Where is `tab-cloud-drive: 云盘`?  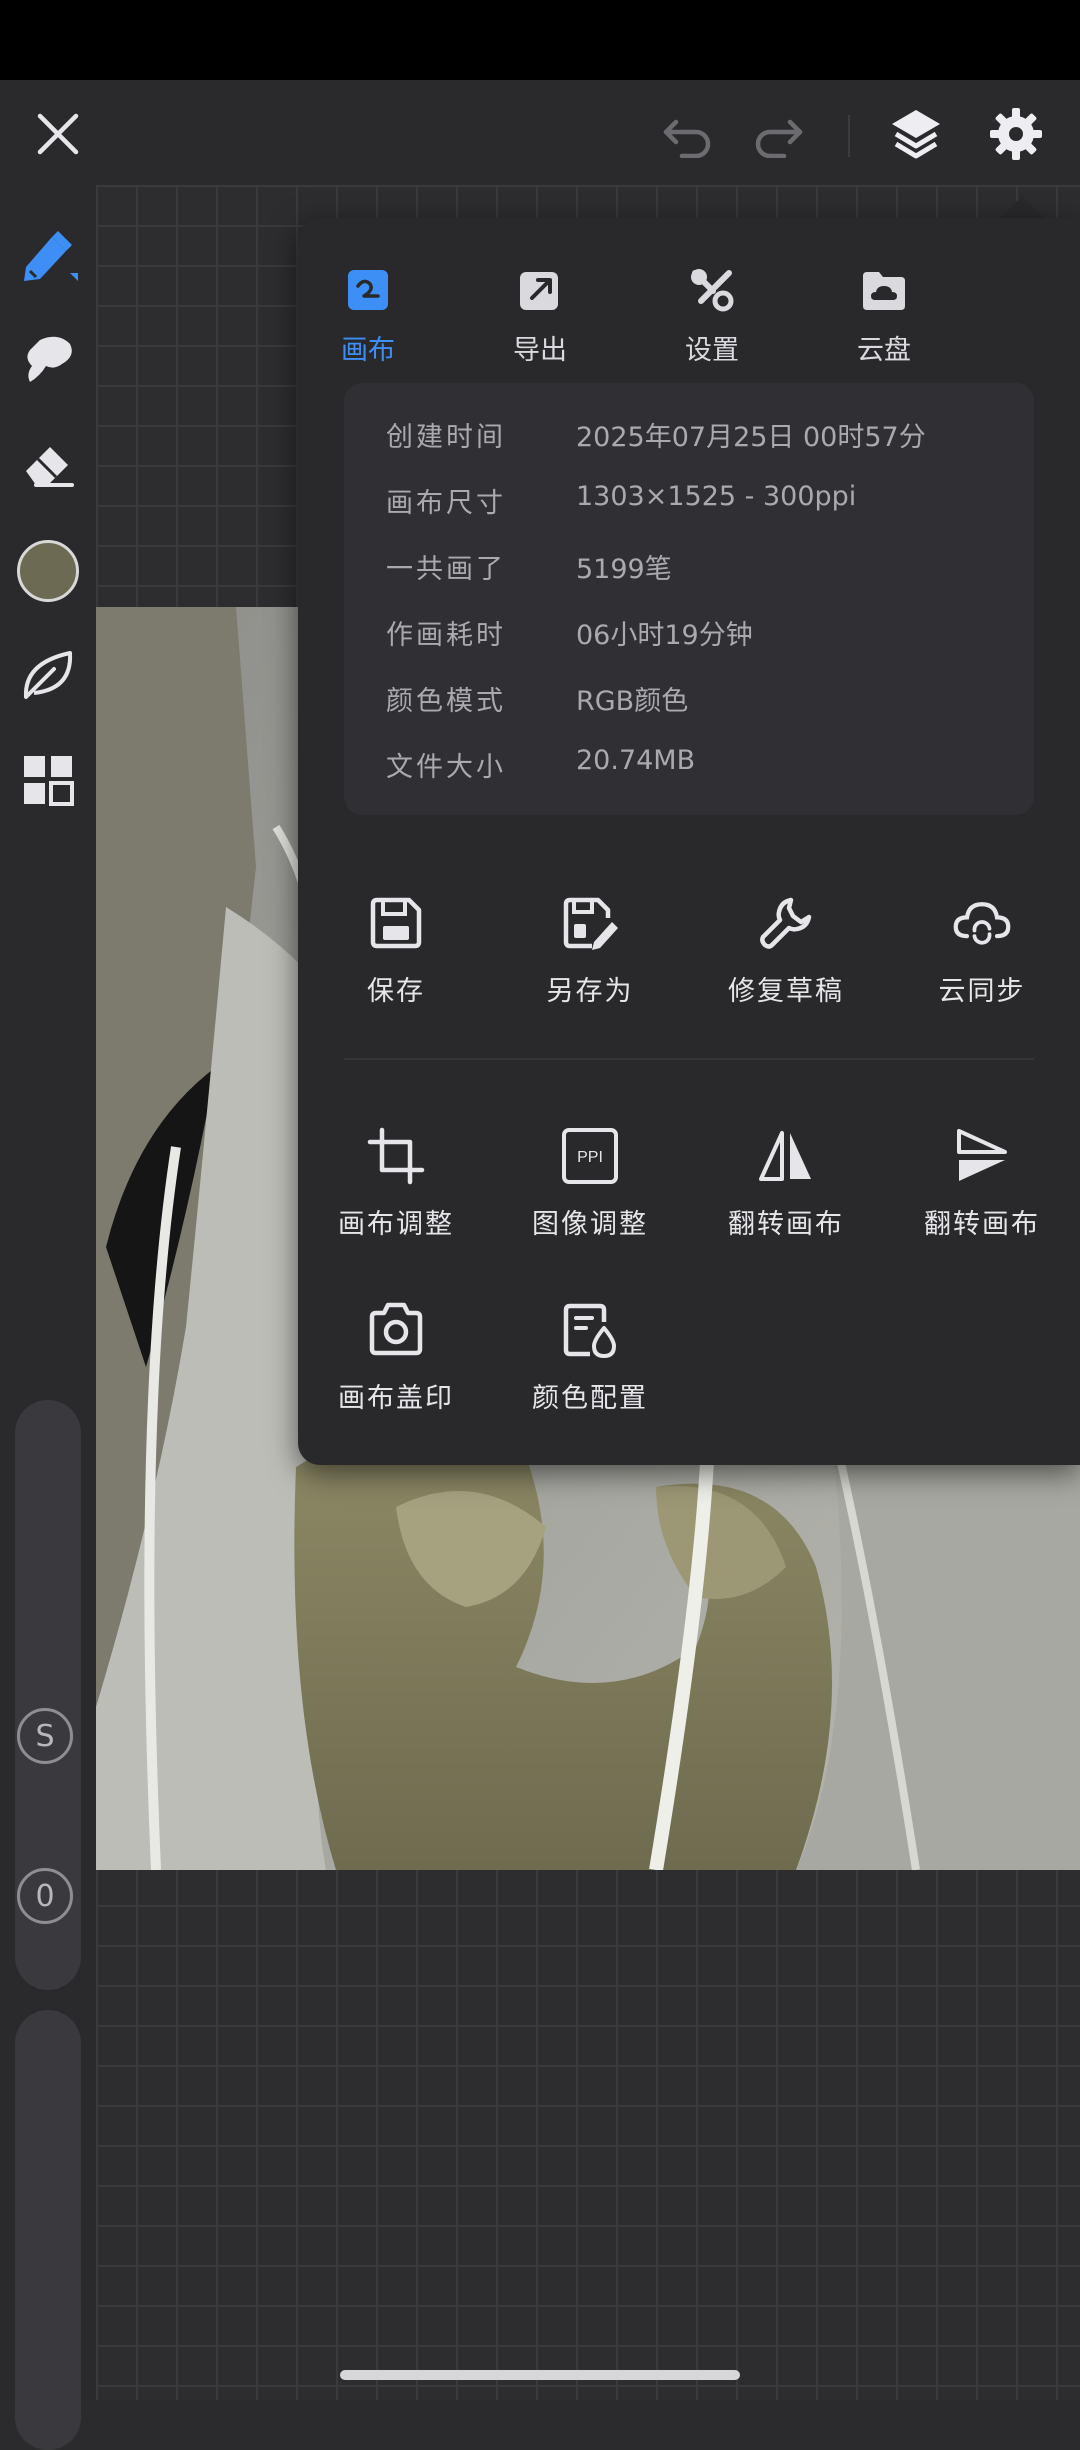 tab-cloud-drive: 云盘 is located at coordinates (884, 306).